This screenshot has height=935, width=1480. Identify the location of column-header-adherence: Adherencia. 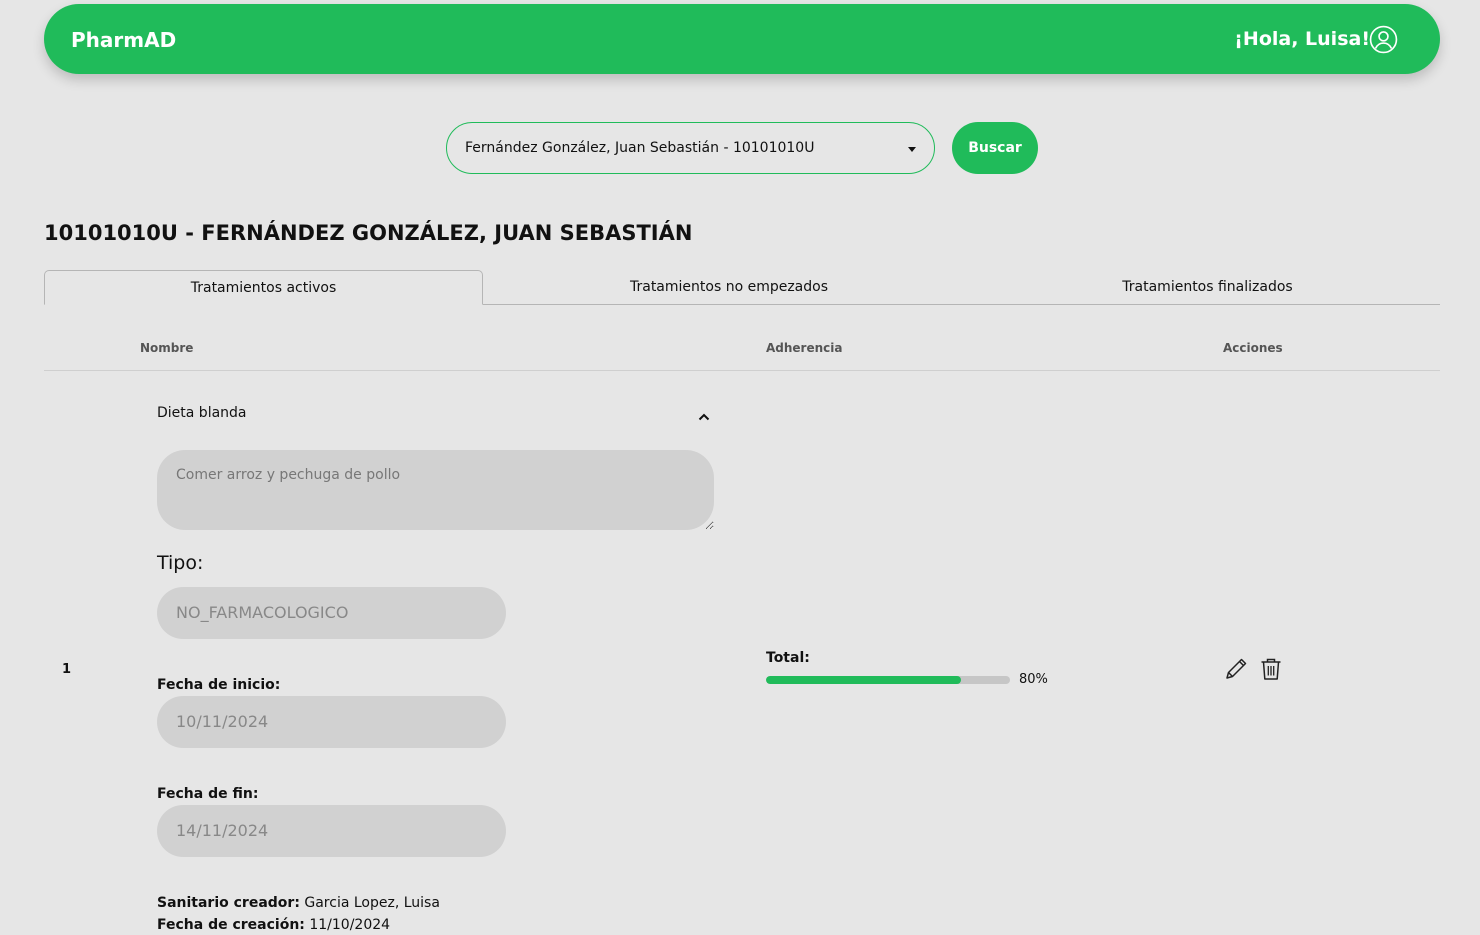
(804, 348).